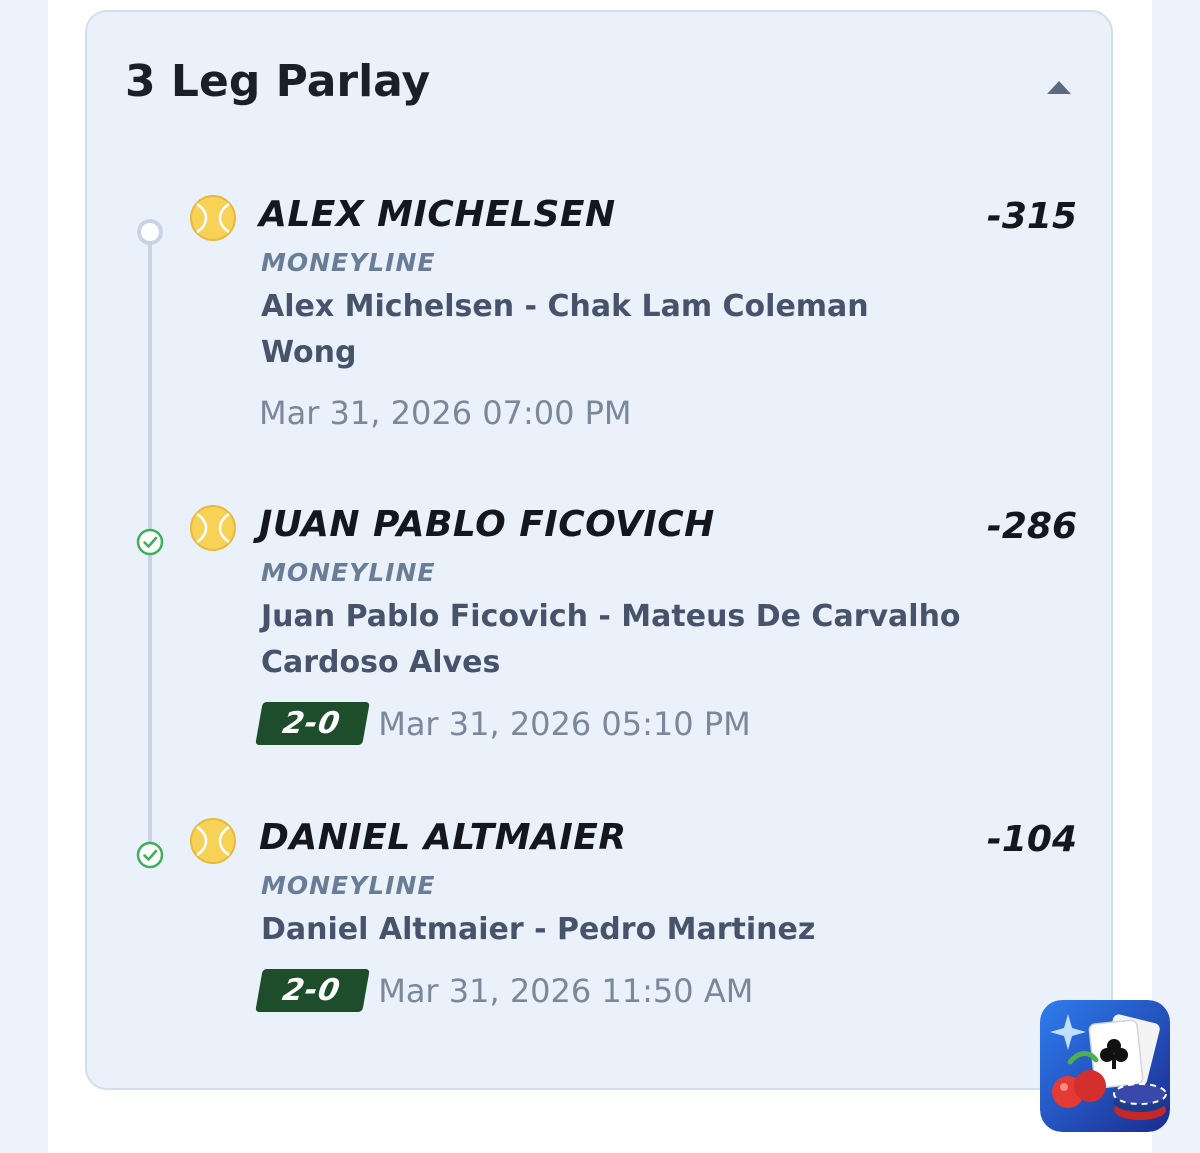 This screenshot has height=1153, width=1200. I want to click on leg-odds: -286, so click(1031, 526).